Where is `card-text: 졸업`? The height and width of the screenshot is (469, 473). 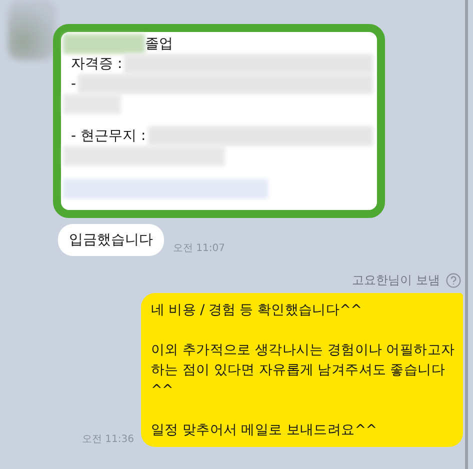
card-text: 졸업 is located at coordinates (159, 44).